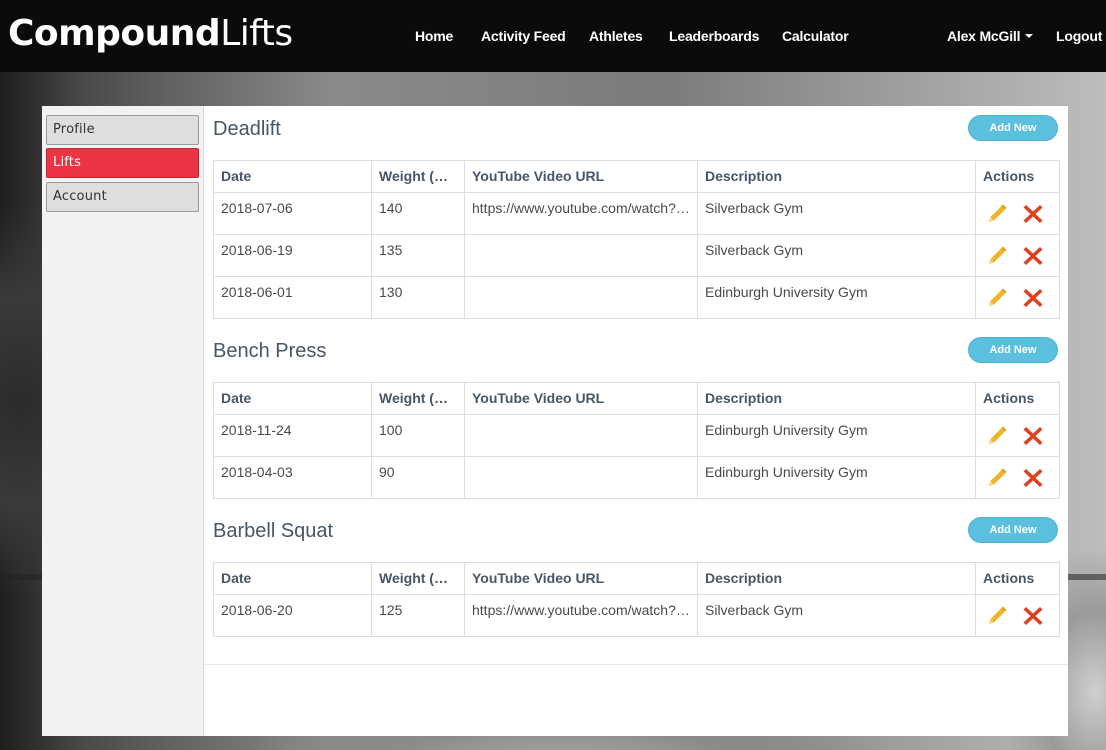 This screenshot has height=750, width=1106. I want to click on cell-weight: 100, so click(418, 435).